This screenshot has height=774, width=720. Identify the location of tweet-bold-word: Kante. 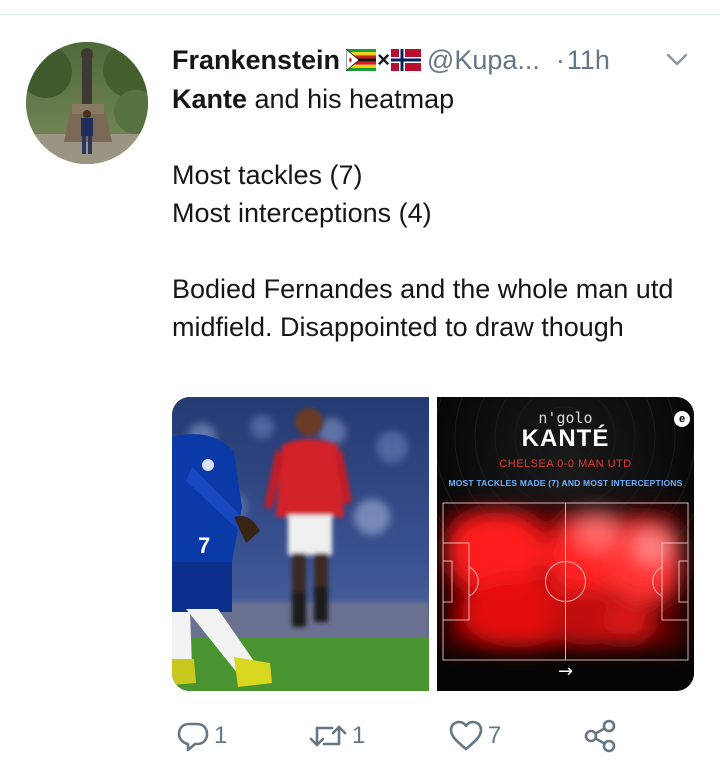
(209, 99).